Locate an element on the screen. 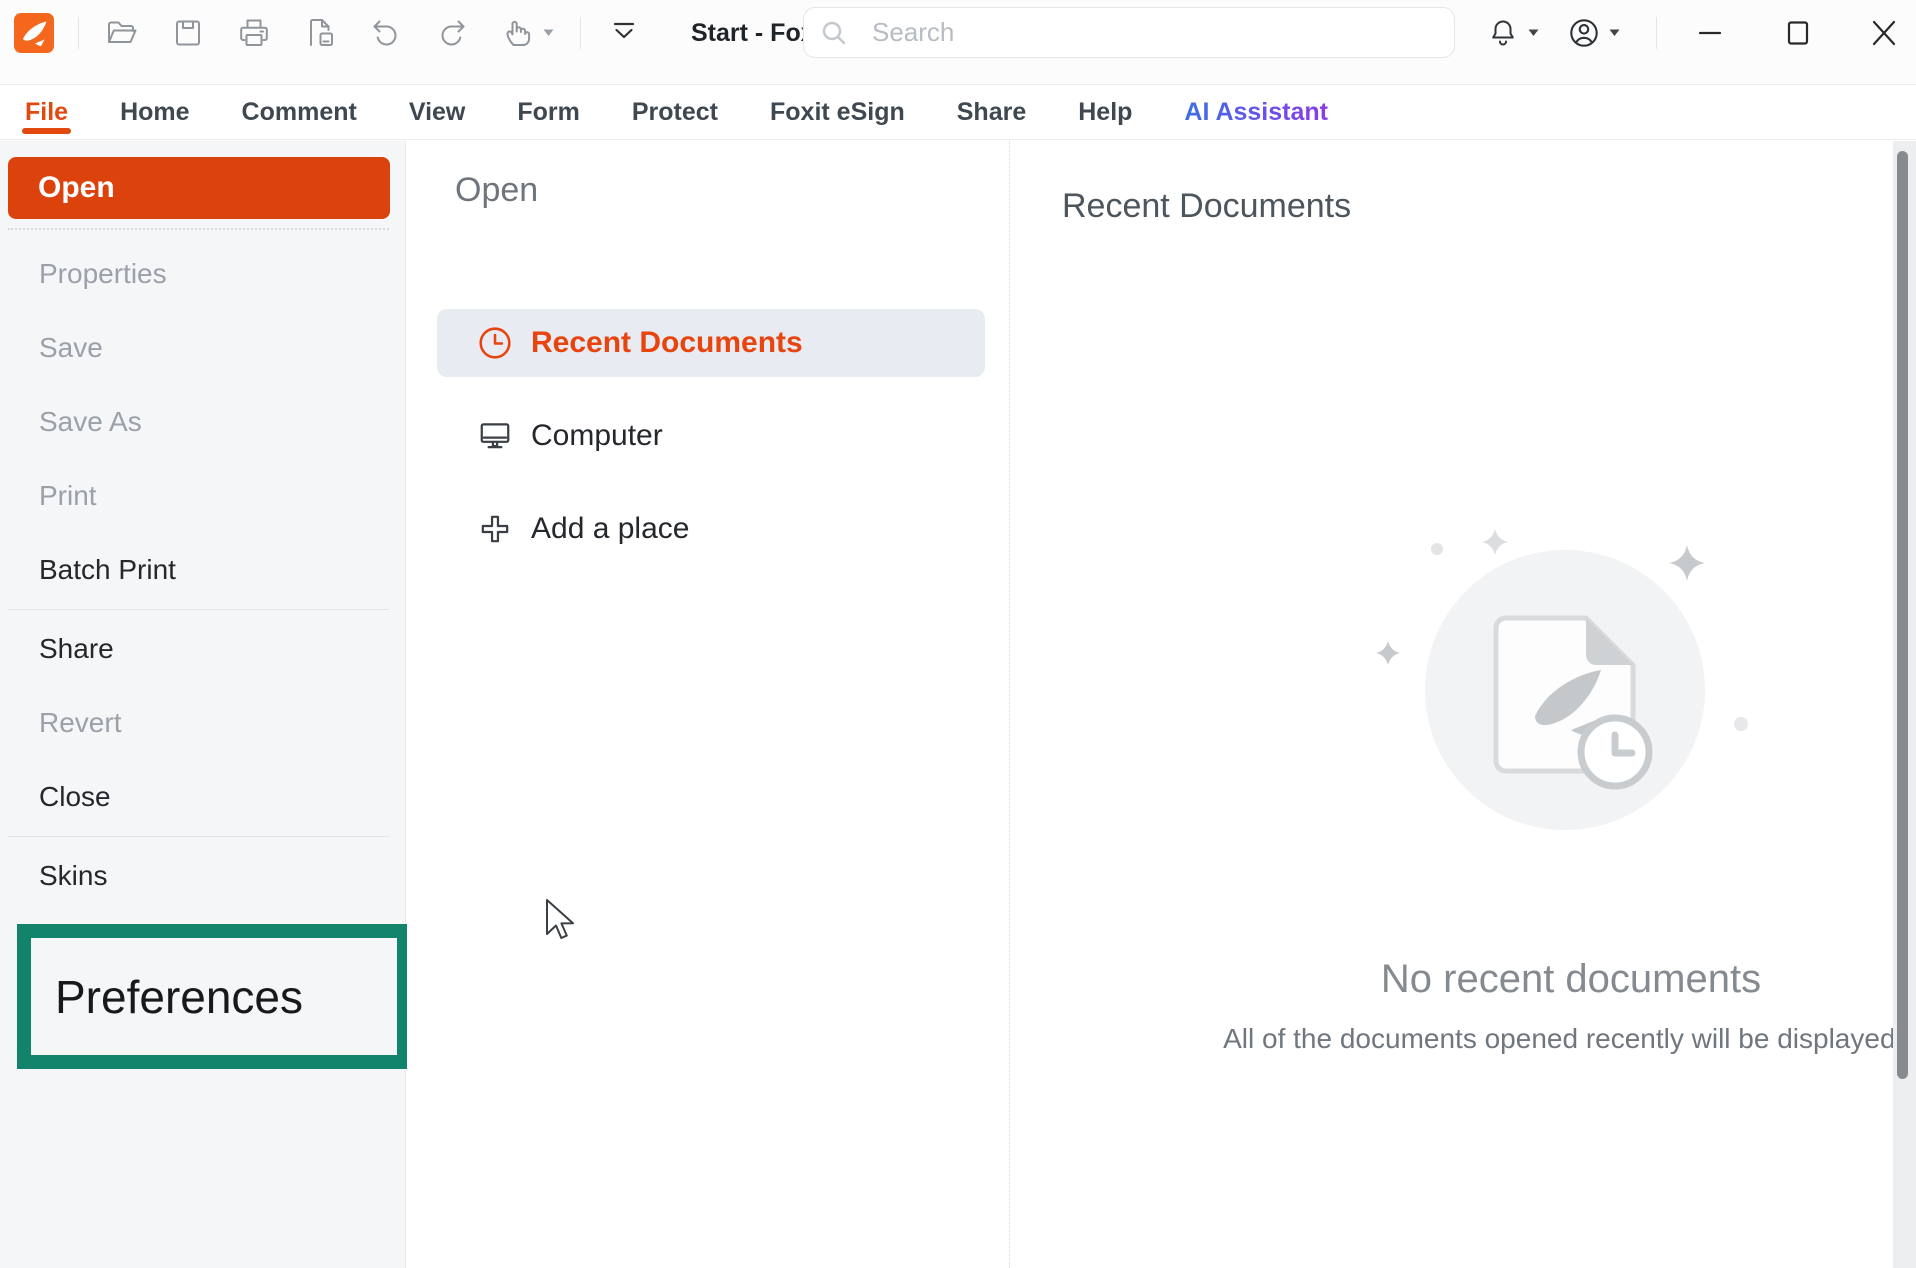  recent-documents-title: Recent Documents is located at coordinates (1207, 206).